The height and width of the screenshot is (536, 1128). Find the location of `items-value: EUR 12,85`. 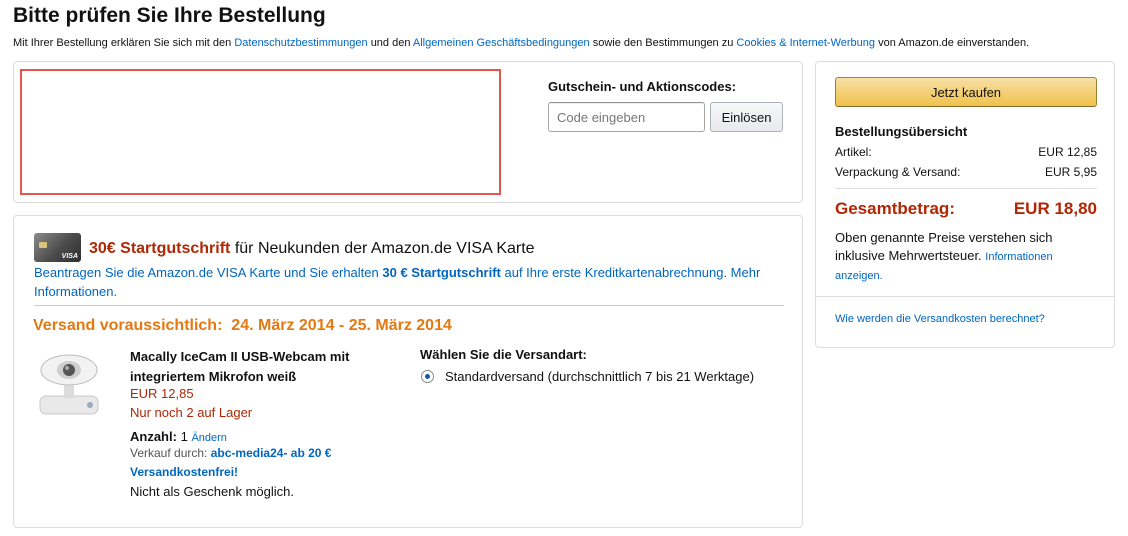

items-value: EUR 12,85 is located at coordinates (1067, 152).